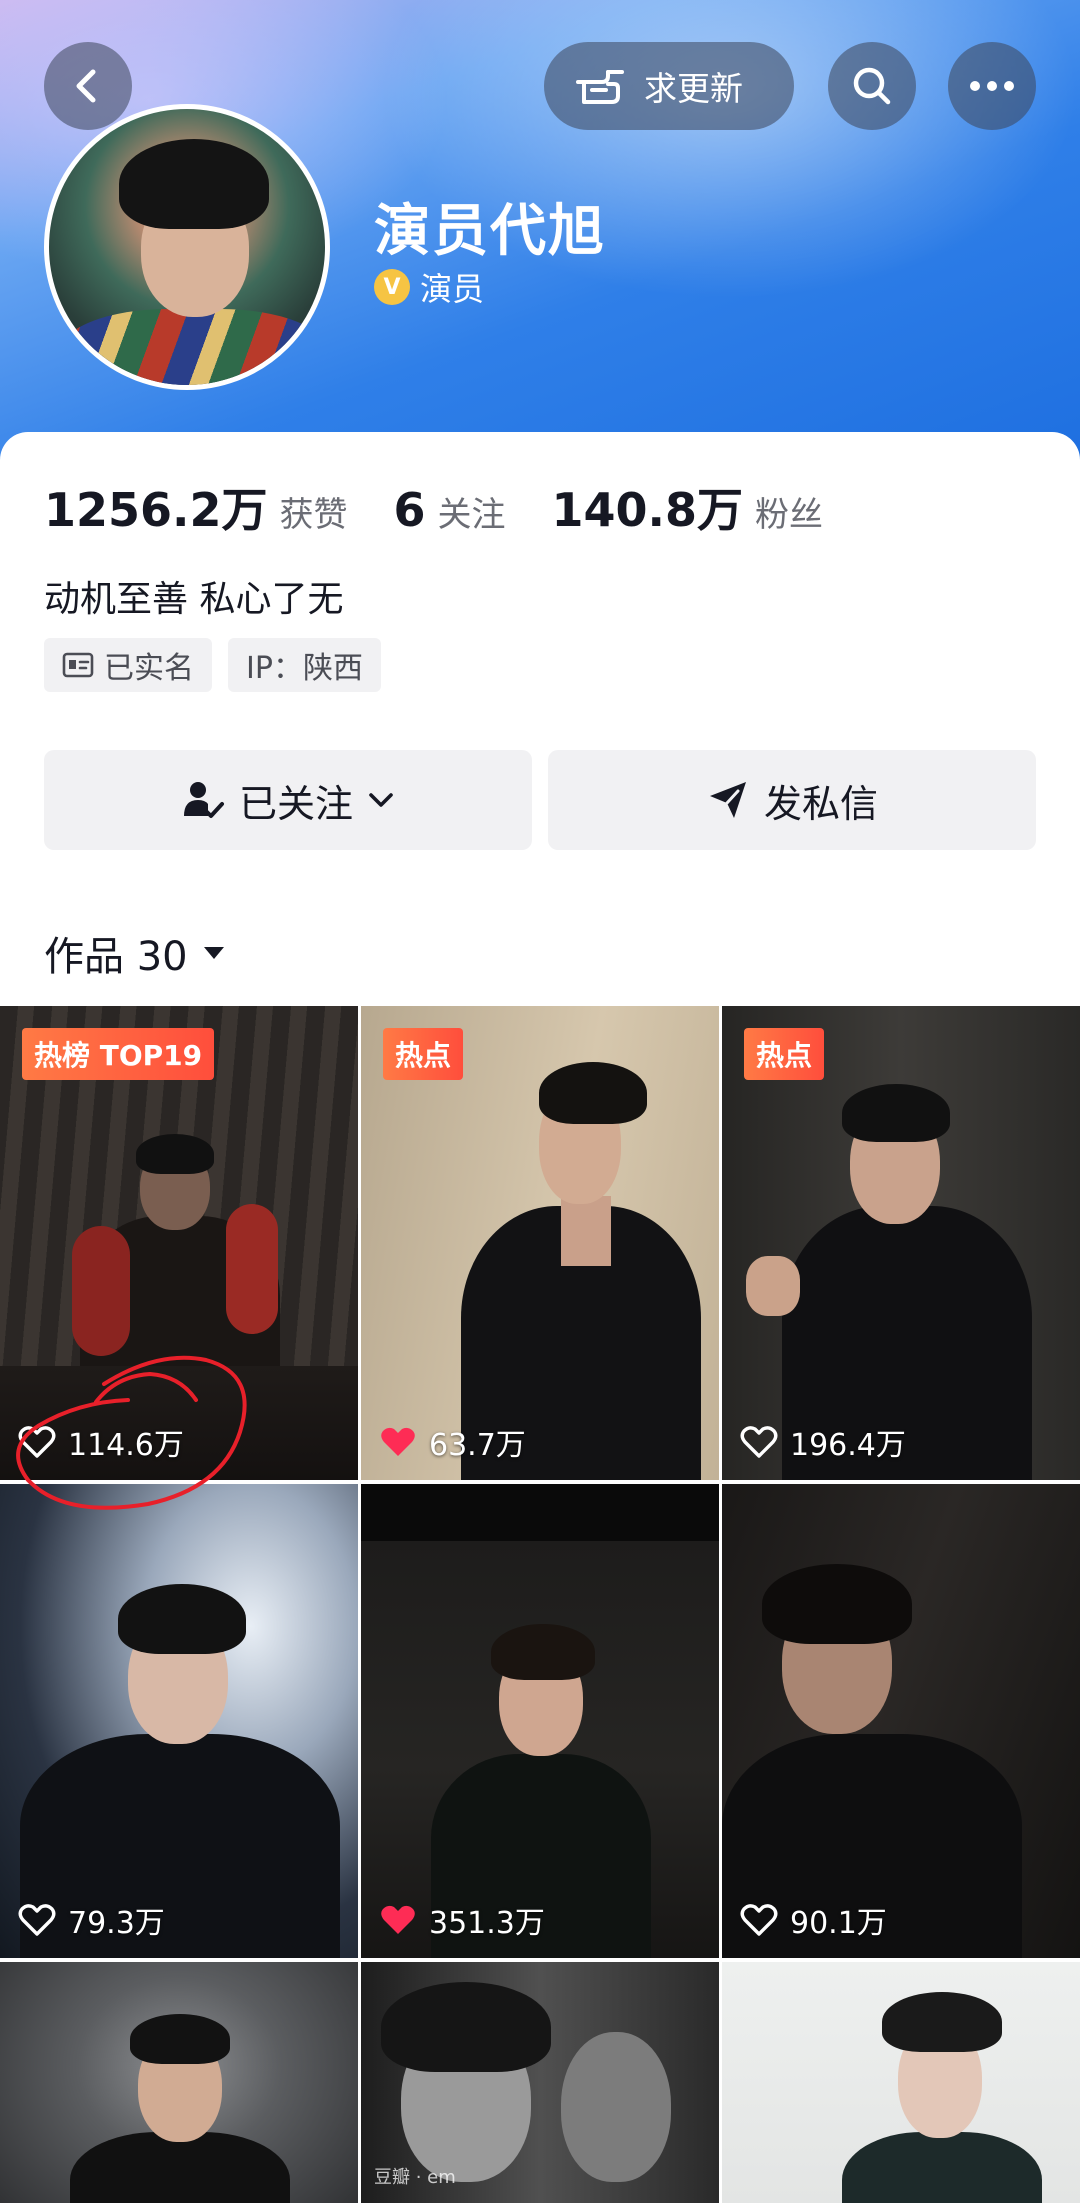 Image resolution: width=1080 pixels, height=2203 pixels. I want to click on video-likes: 79.3万, so click(91, 1920).